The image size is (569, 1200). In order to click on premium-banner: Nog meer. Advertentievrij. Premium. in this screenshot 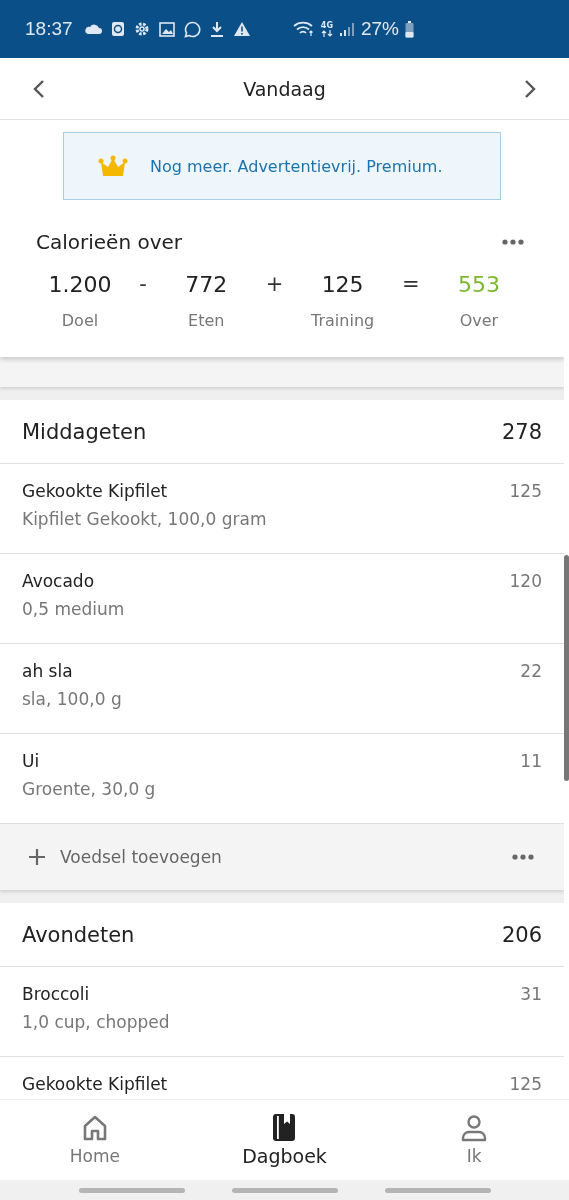, I will do `click(282, 166)`.